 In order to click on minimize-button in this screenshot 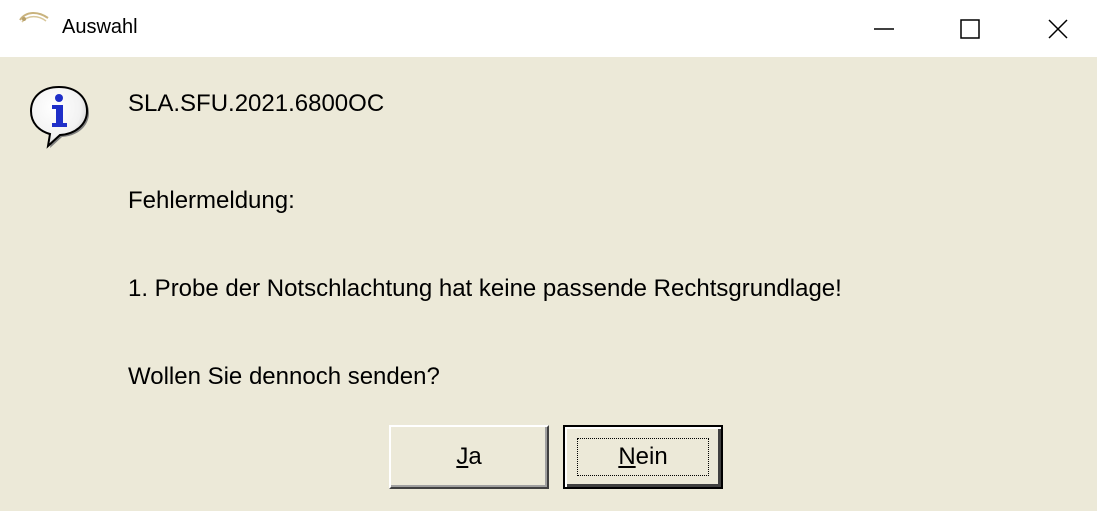, I will do `click(884, 28)`.